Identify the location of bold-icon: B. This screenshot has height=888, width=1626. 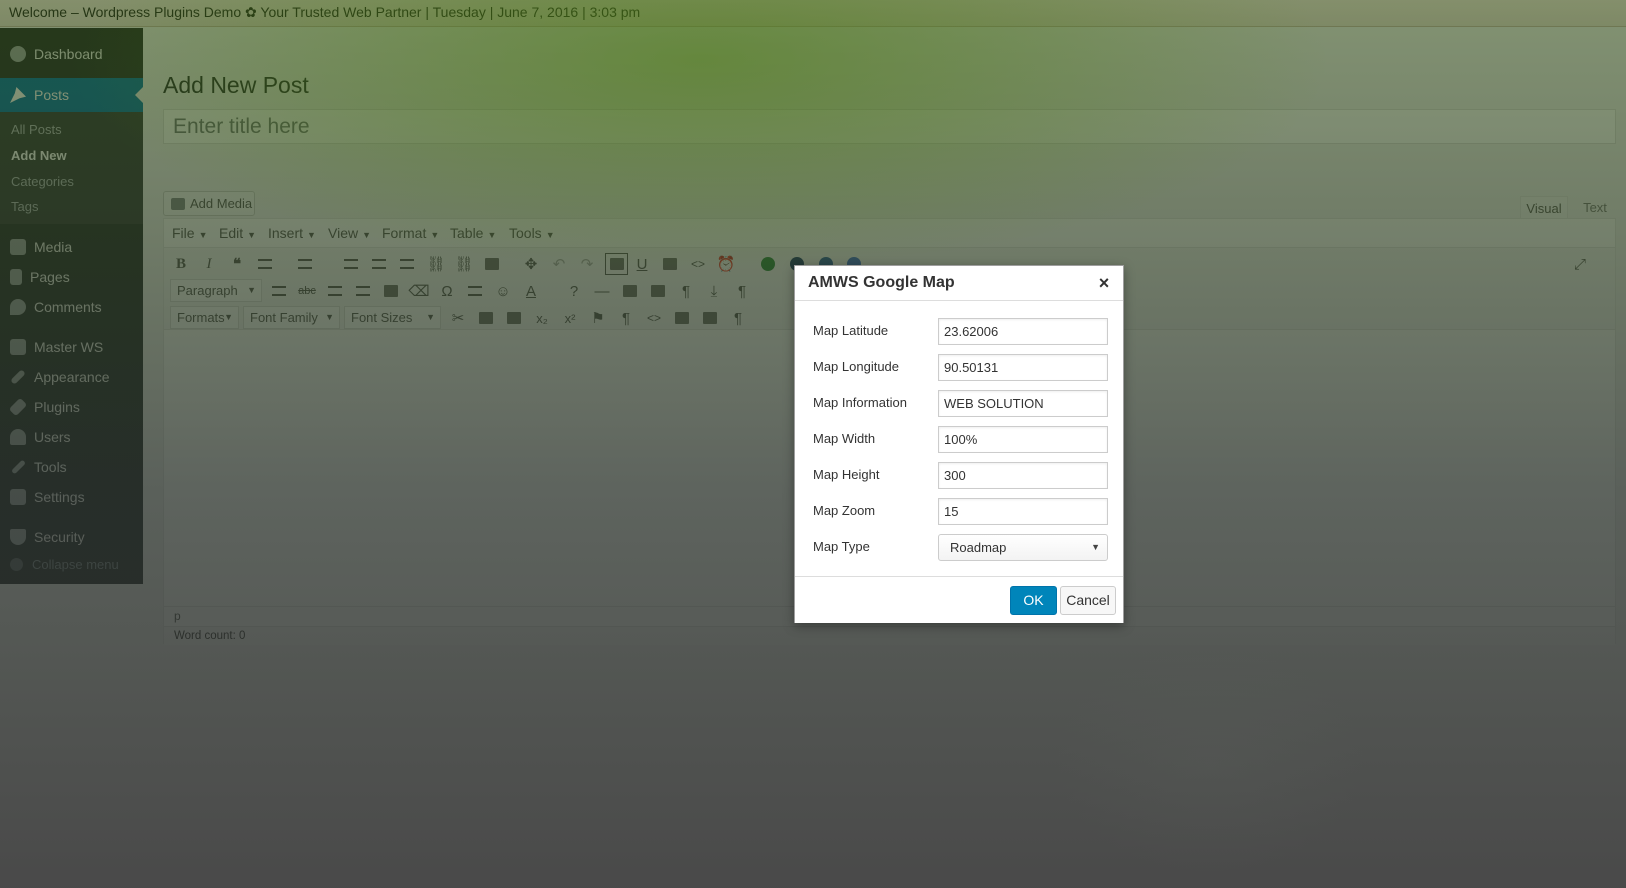
(181, 264).